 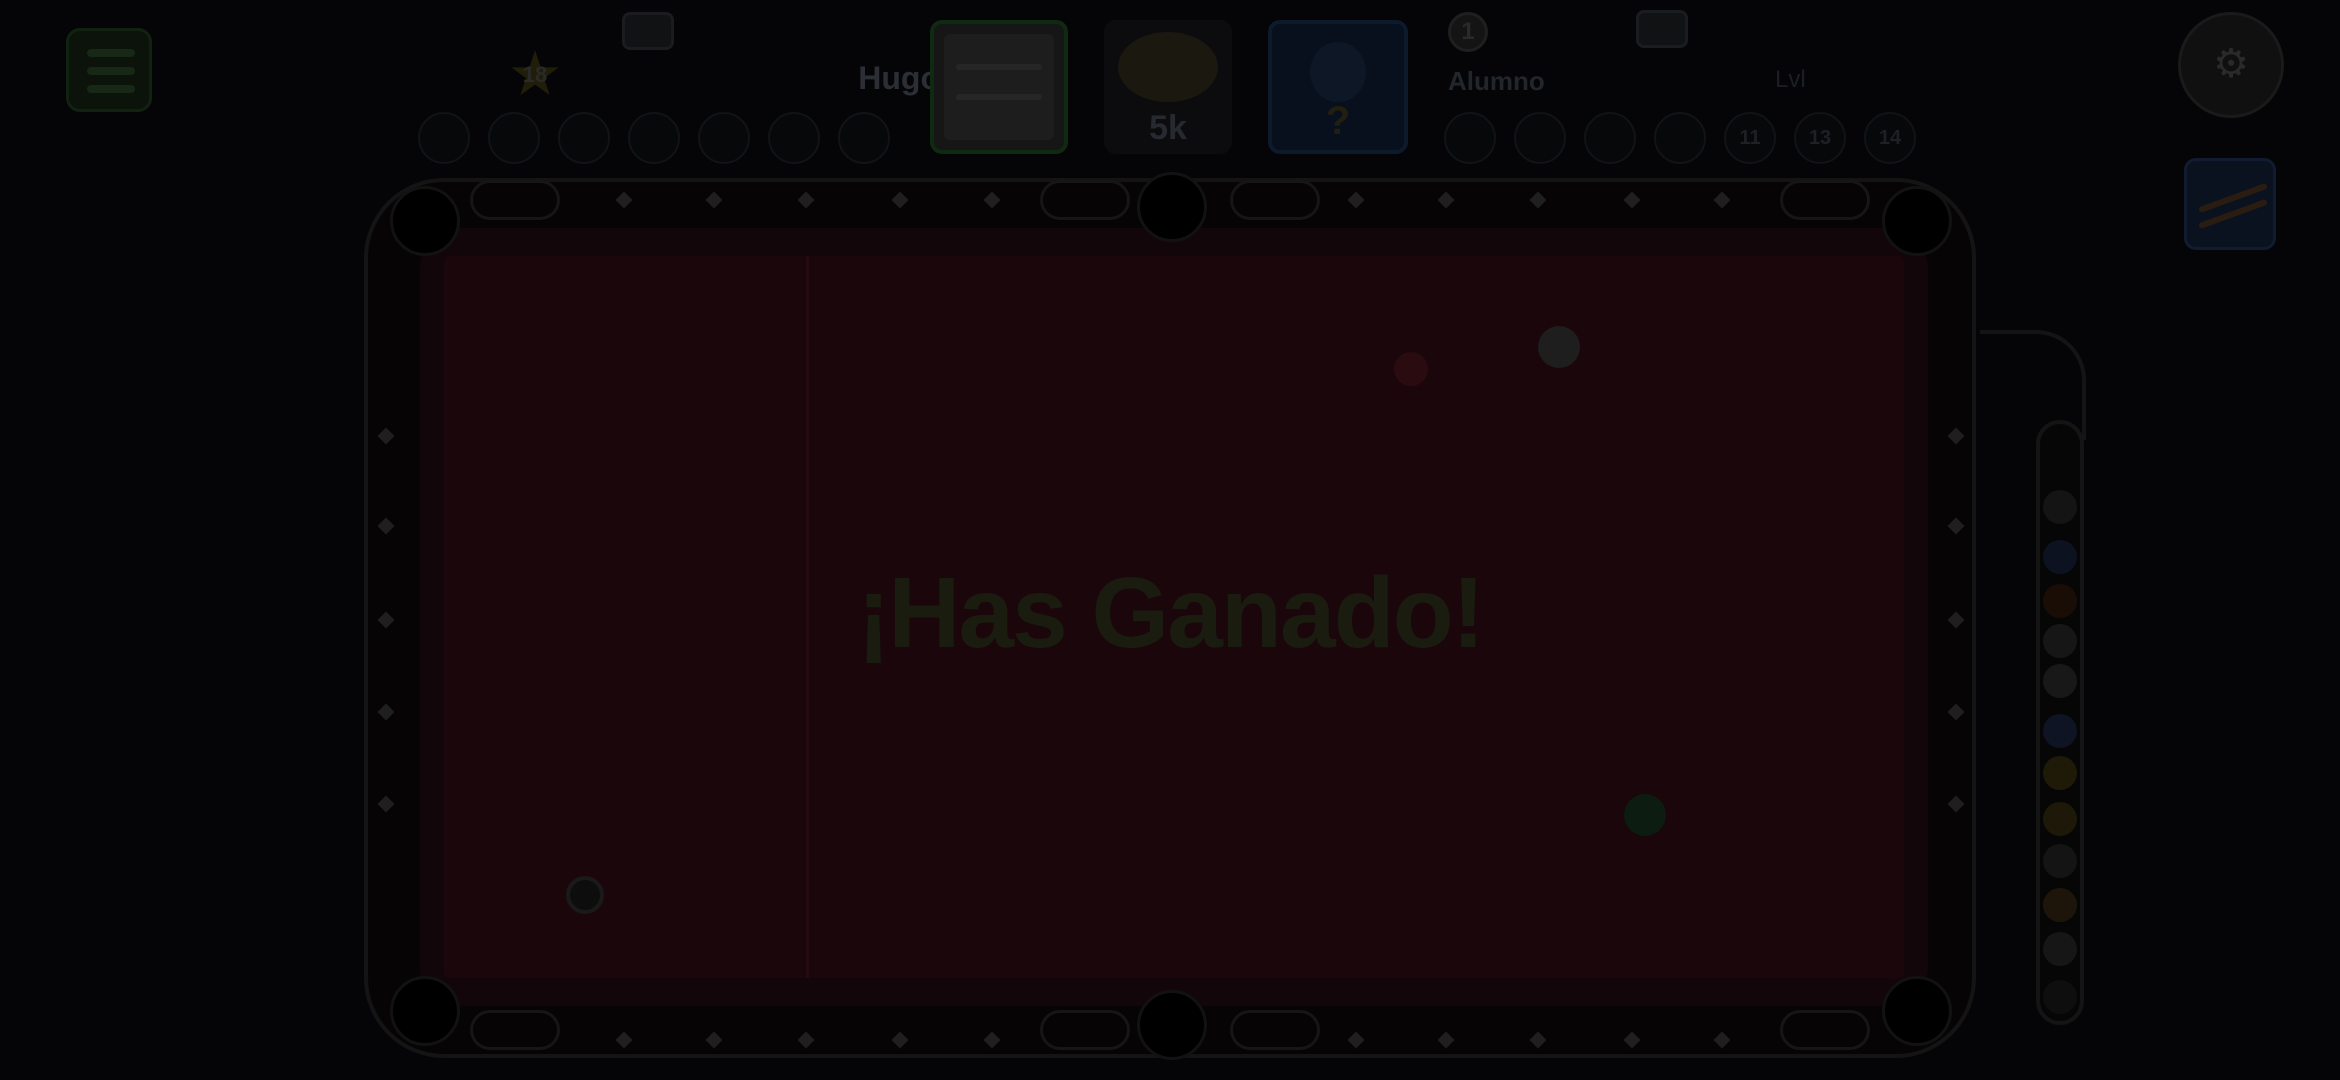 I want to click on settings-button: ⚙, so click(x=2231, y=65).